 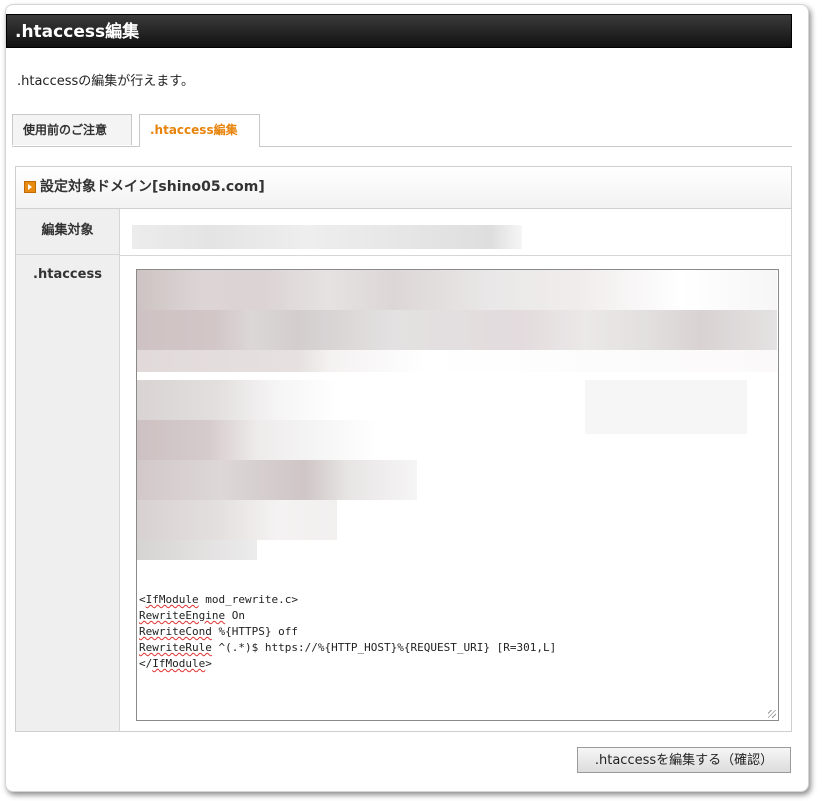 What do you see at coordinates (199, 130) in the screenshot?
I see `tab-htaccess-edit: .htaccess編集` at bounding box center [199, 130].